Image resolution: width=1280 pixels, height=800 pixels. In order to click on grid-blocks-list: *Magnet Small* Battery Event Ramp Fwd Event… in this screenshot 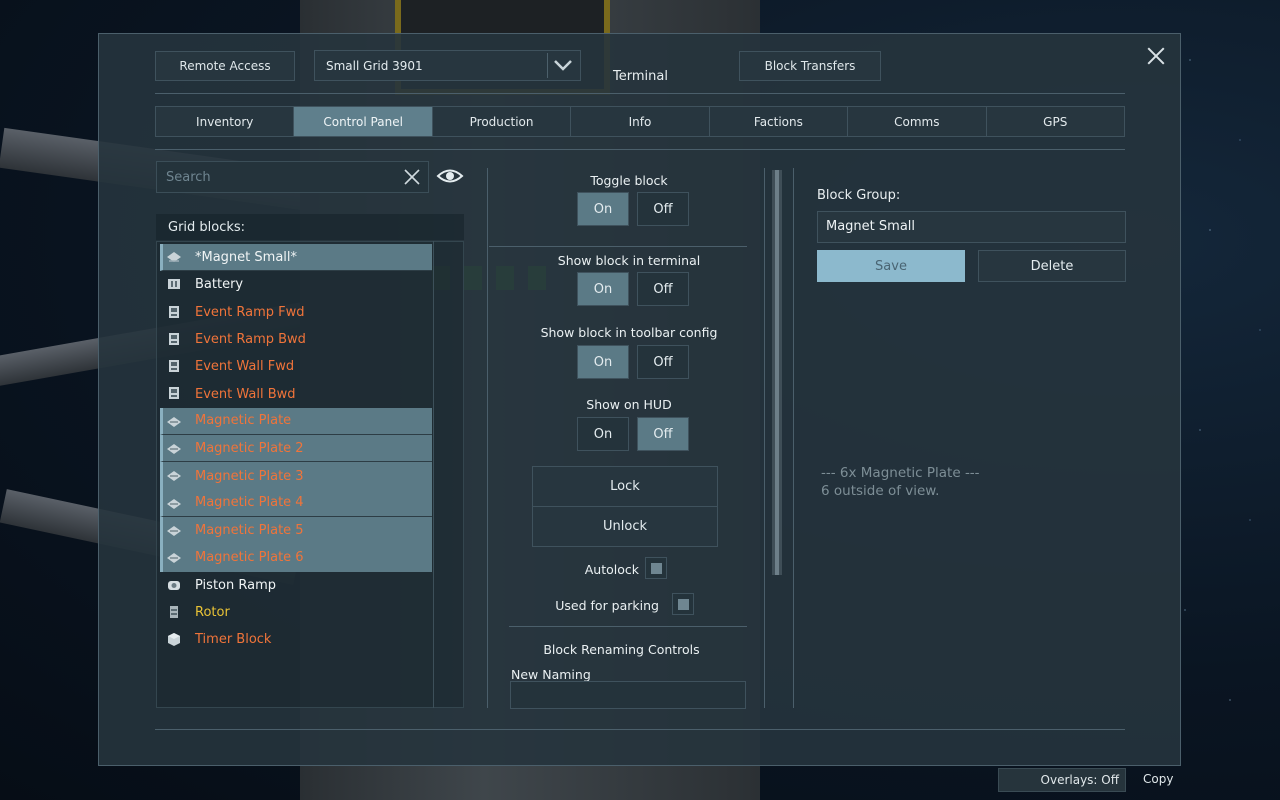, I will do `click(296, 448)`.